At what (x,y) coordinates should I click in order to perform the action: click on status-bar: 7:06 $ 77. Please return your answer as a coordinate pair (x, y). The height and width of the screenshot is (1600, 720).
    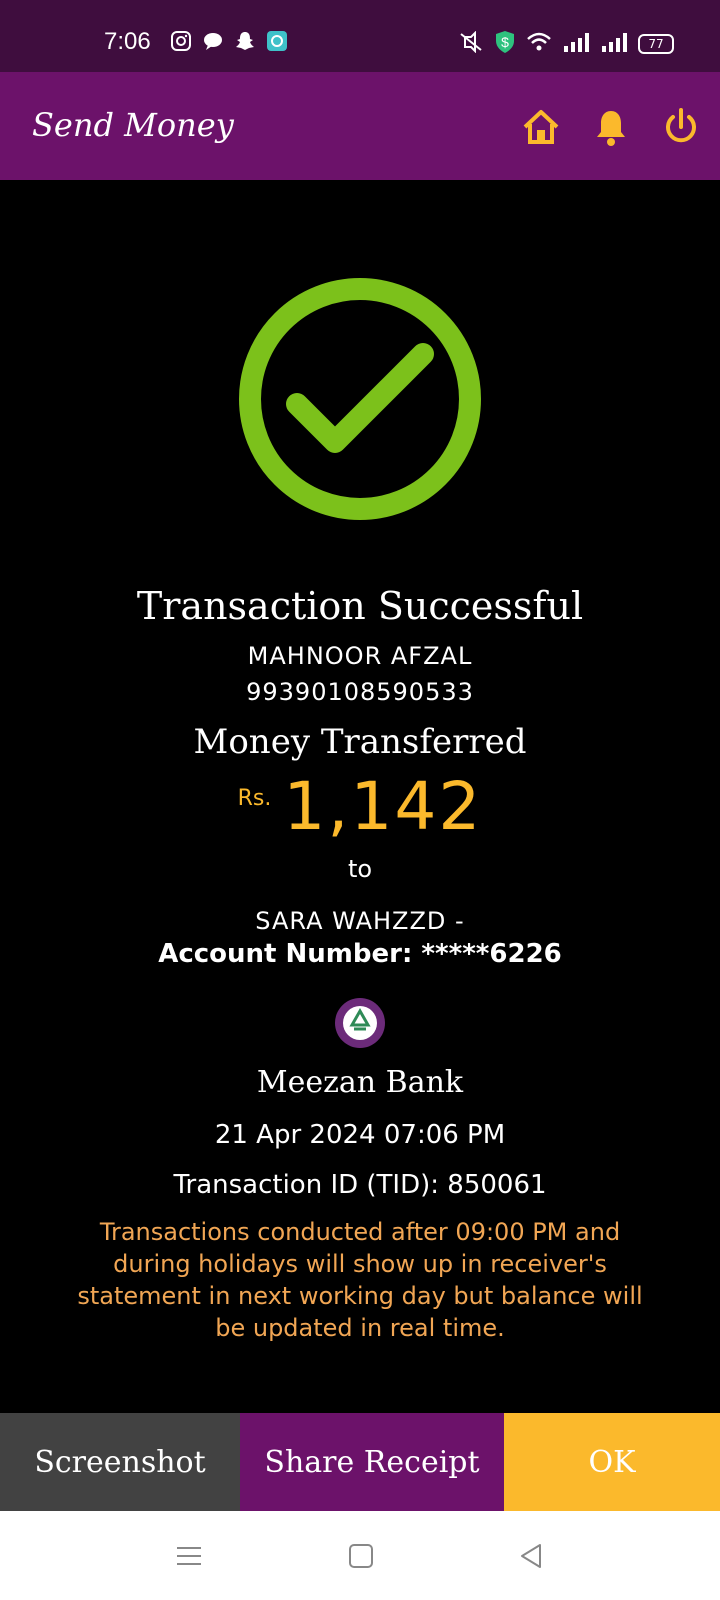
    Looking at the image, I should click on (360, 36).